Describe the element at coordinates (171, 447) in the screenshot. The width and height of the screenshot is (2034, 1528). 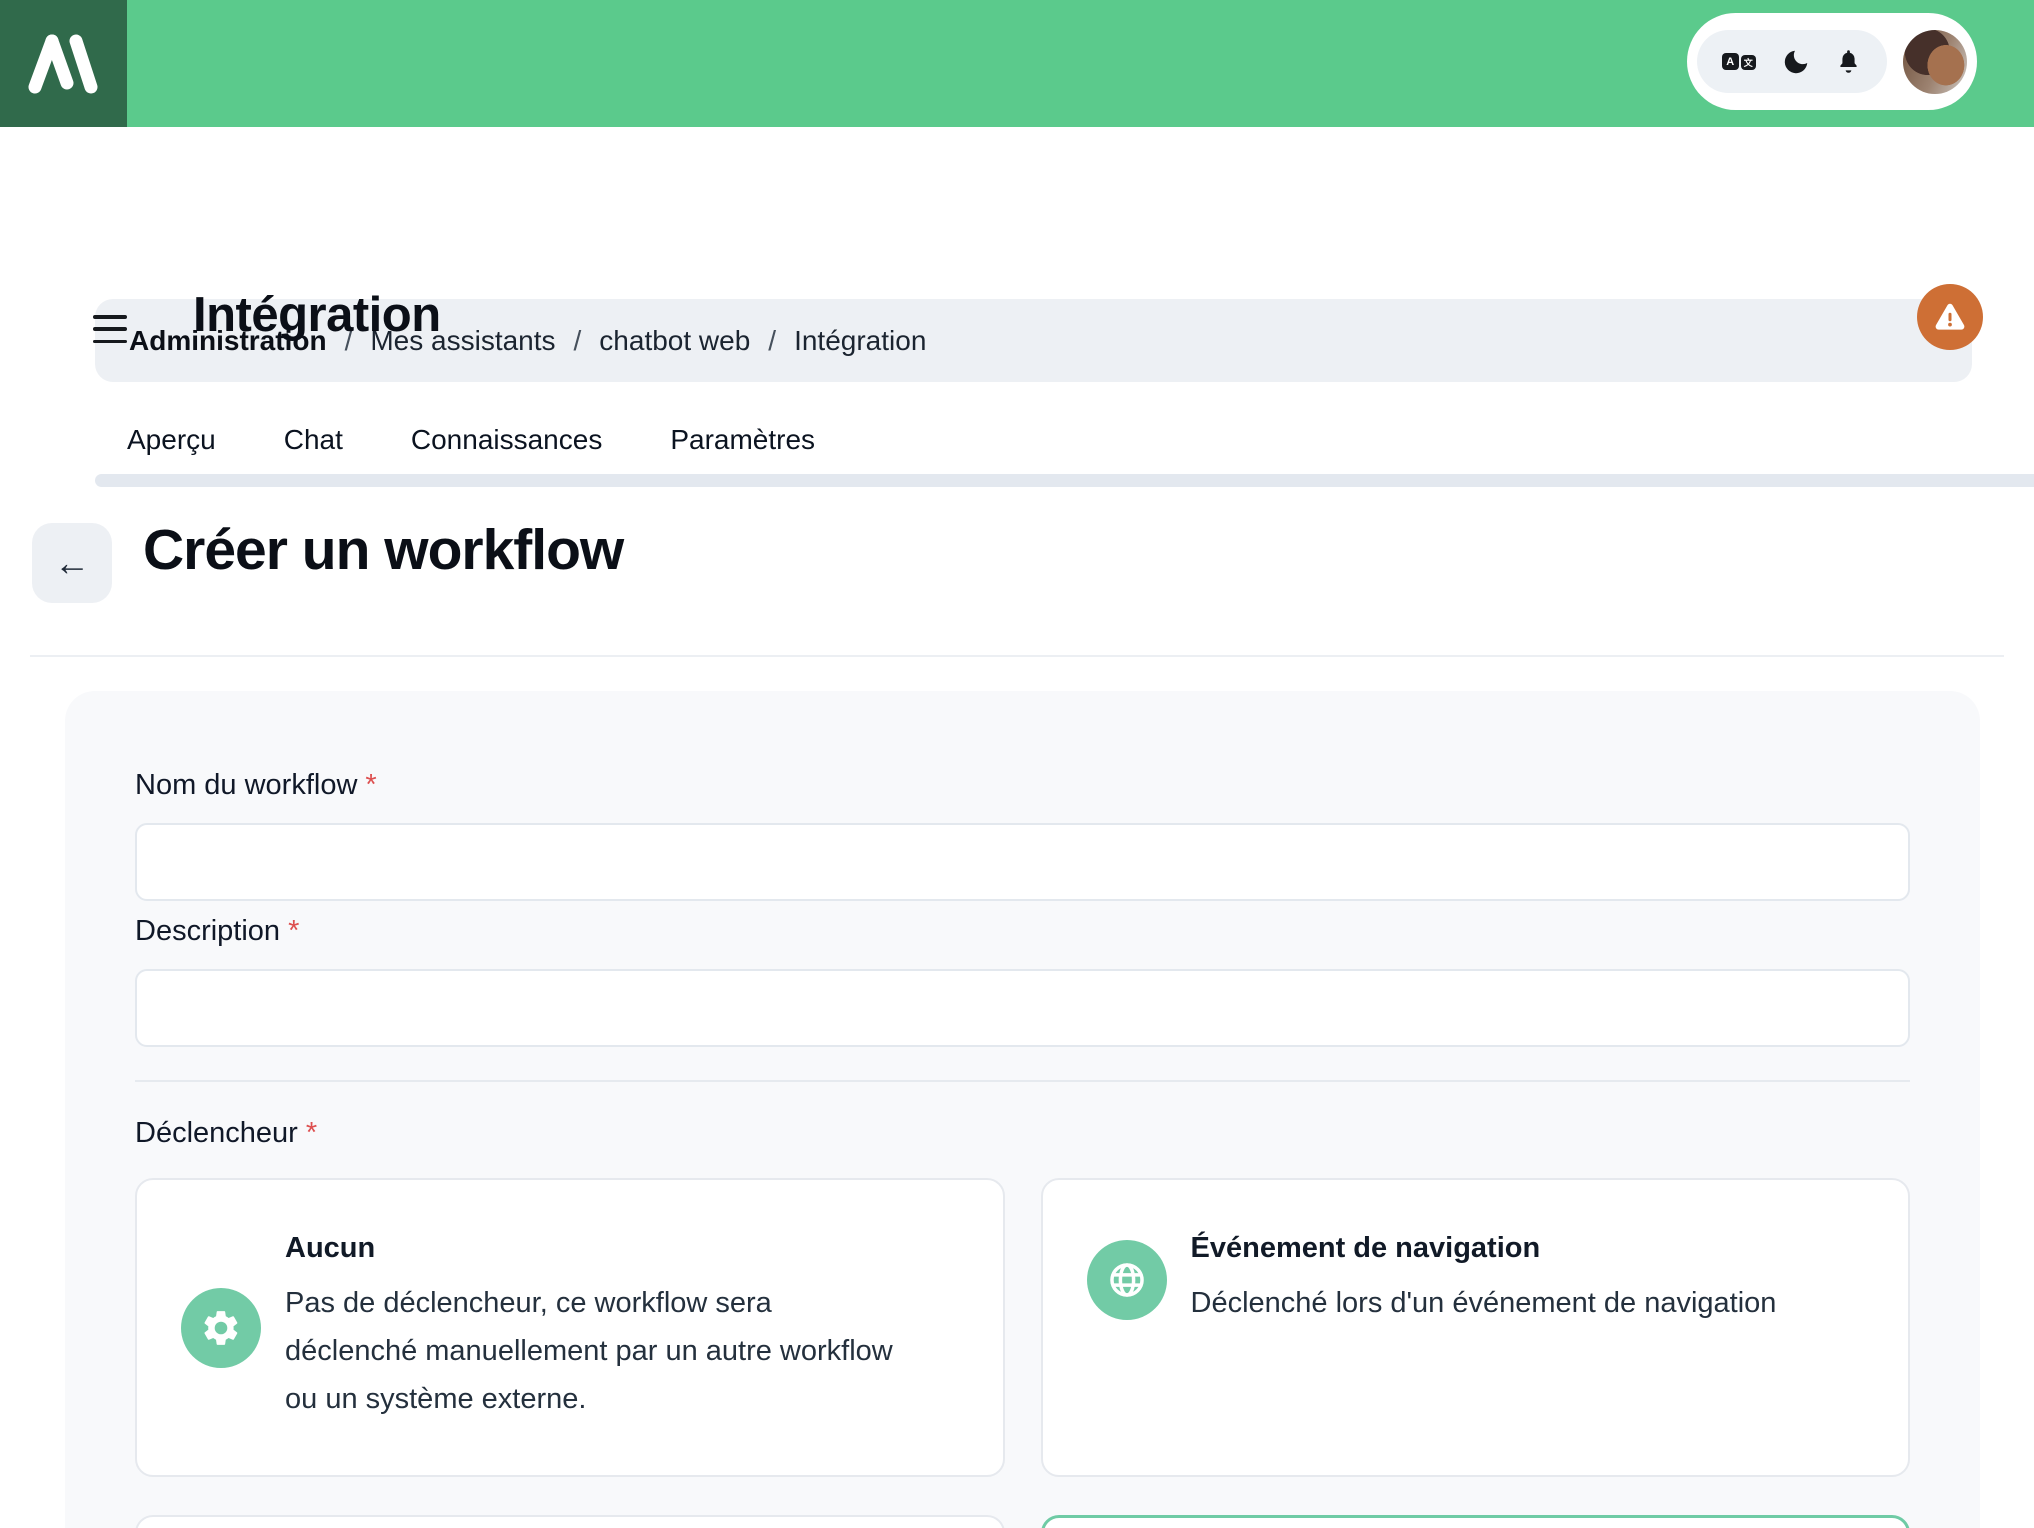
I see `tab-apercu: Aperçu` at that location.